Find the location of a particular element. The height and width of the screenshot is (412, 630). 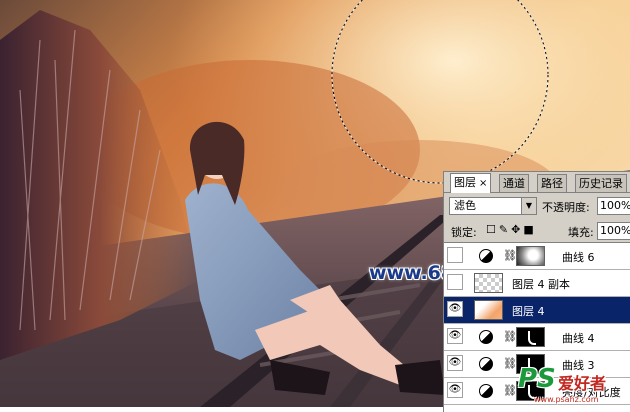

lock-all-icon: ■ is located at coordinates (529, 229).